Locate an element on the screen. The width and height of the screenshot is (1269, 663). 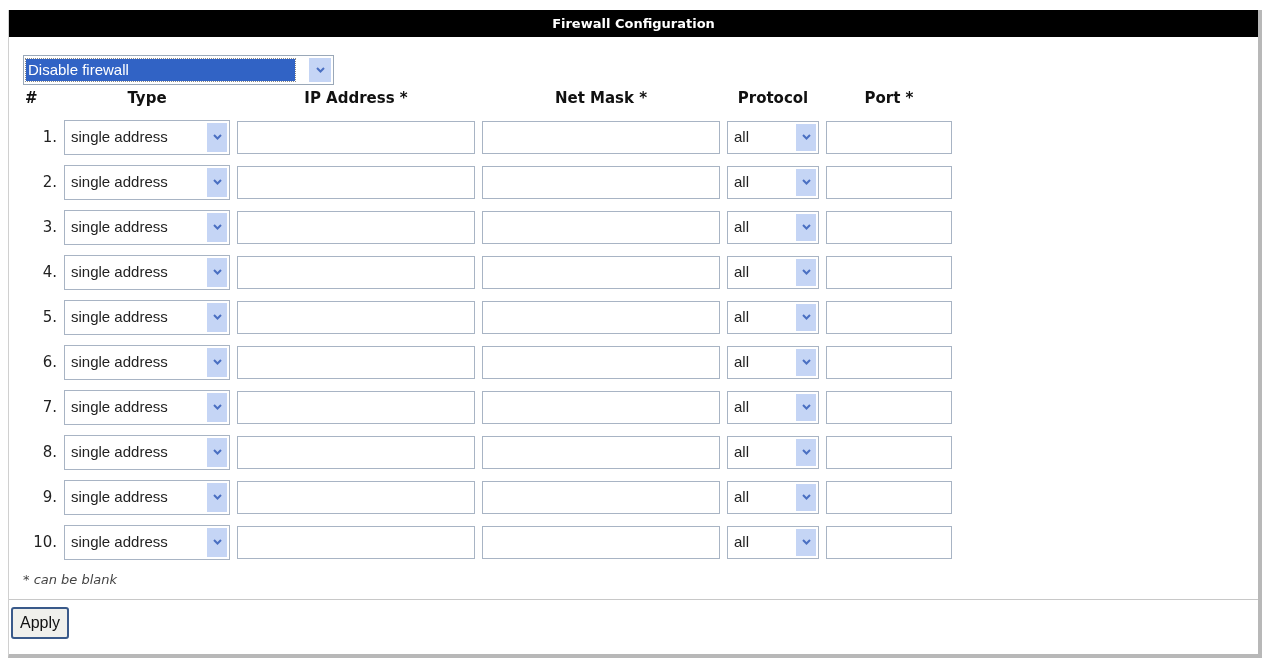
row-number: 8. is located at coordinates (49, 452).